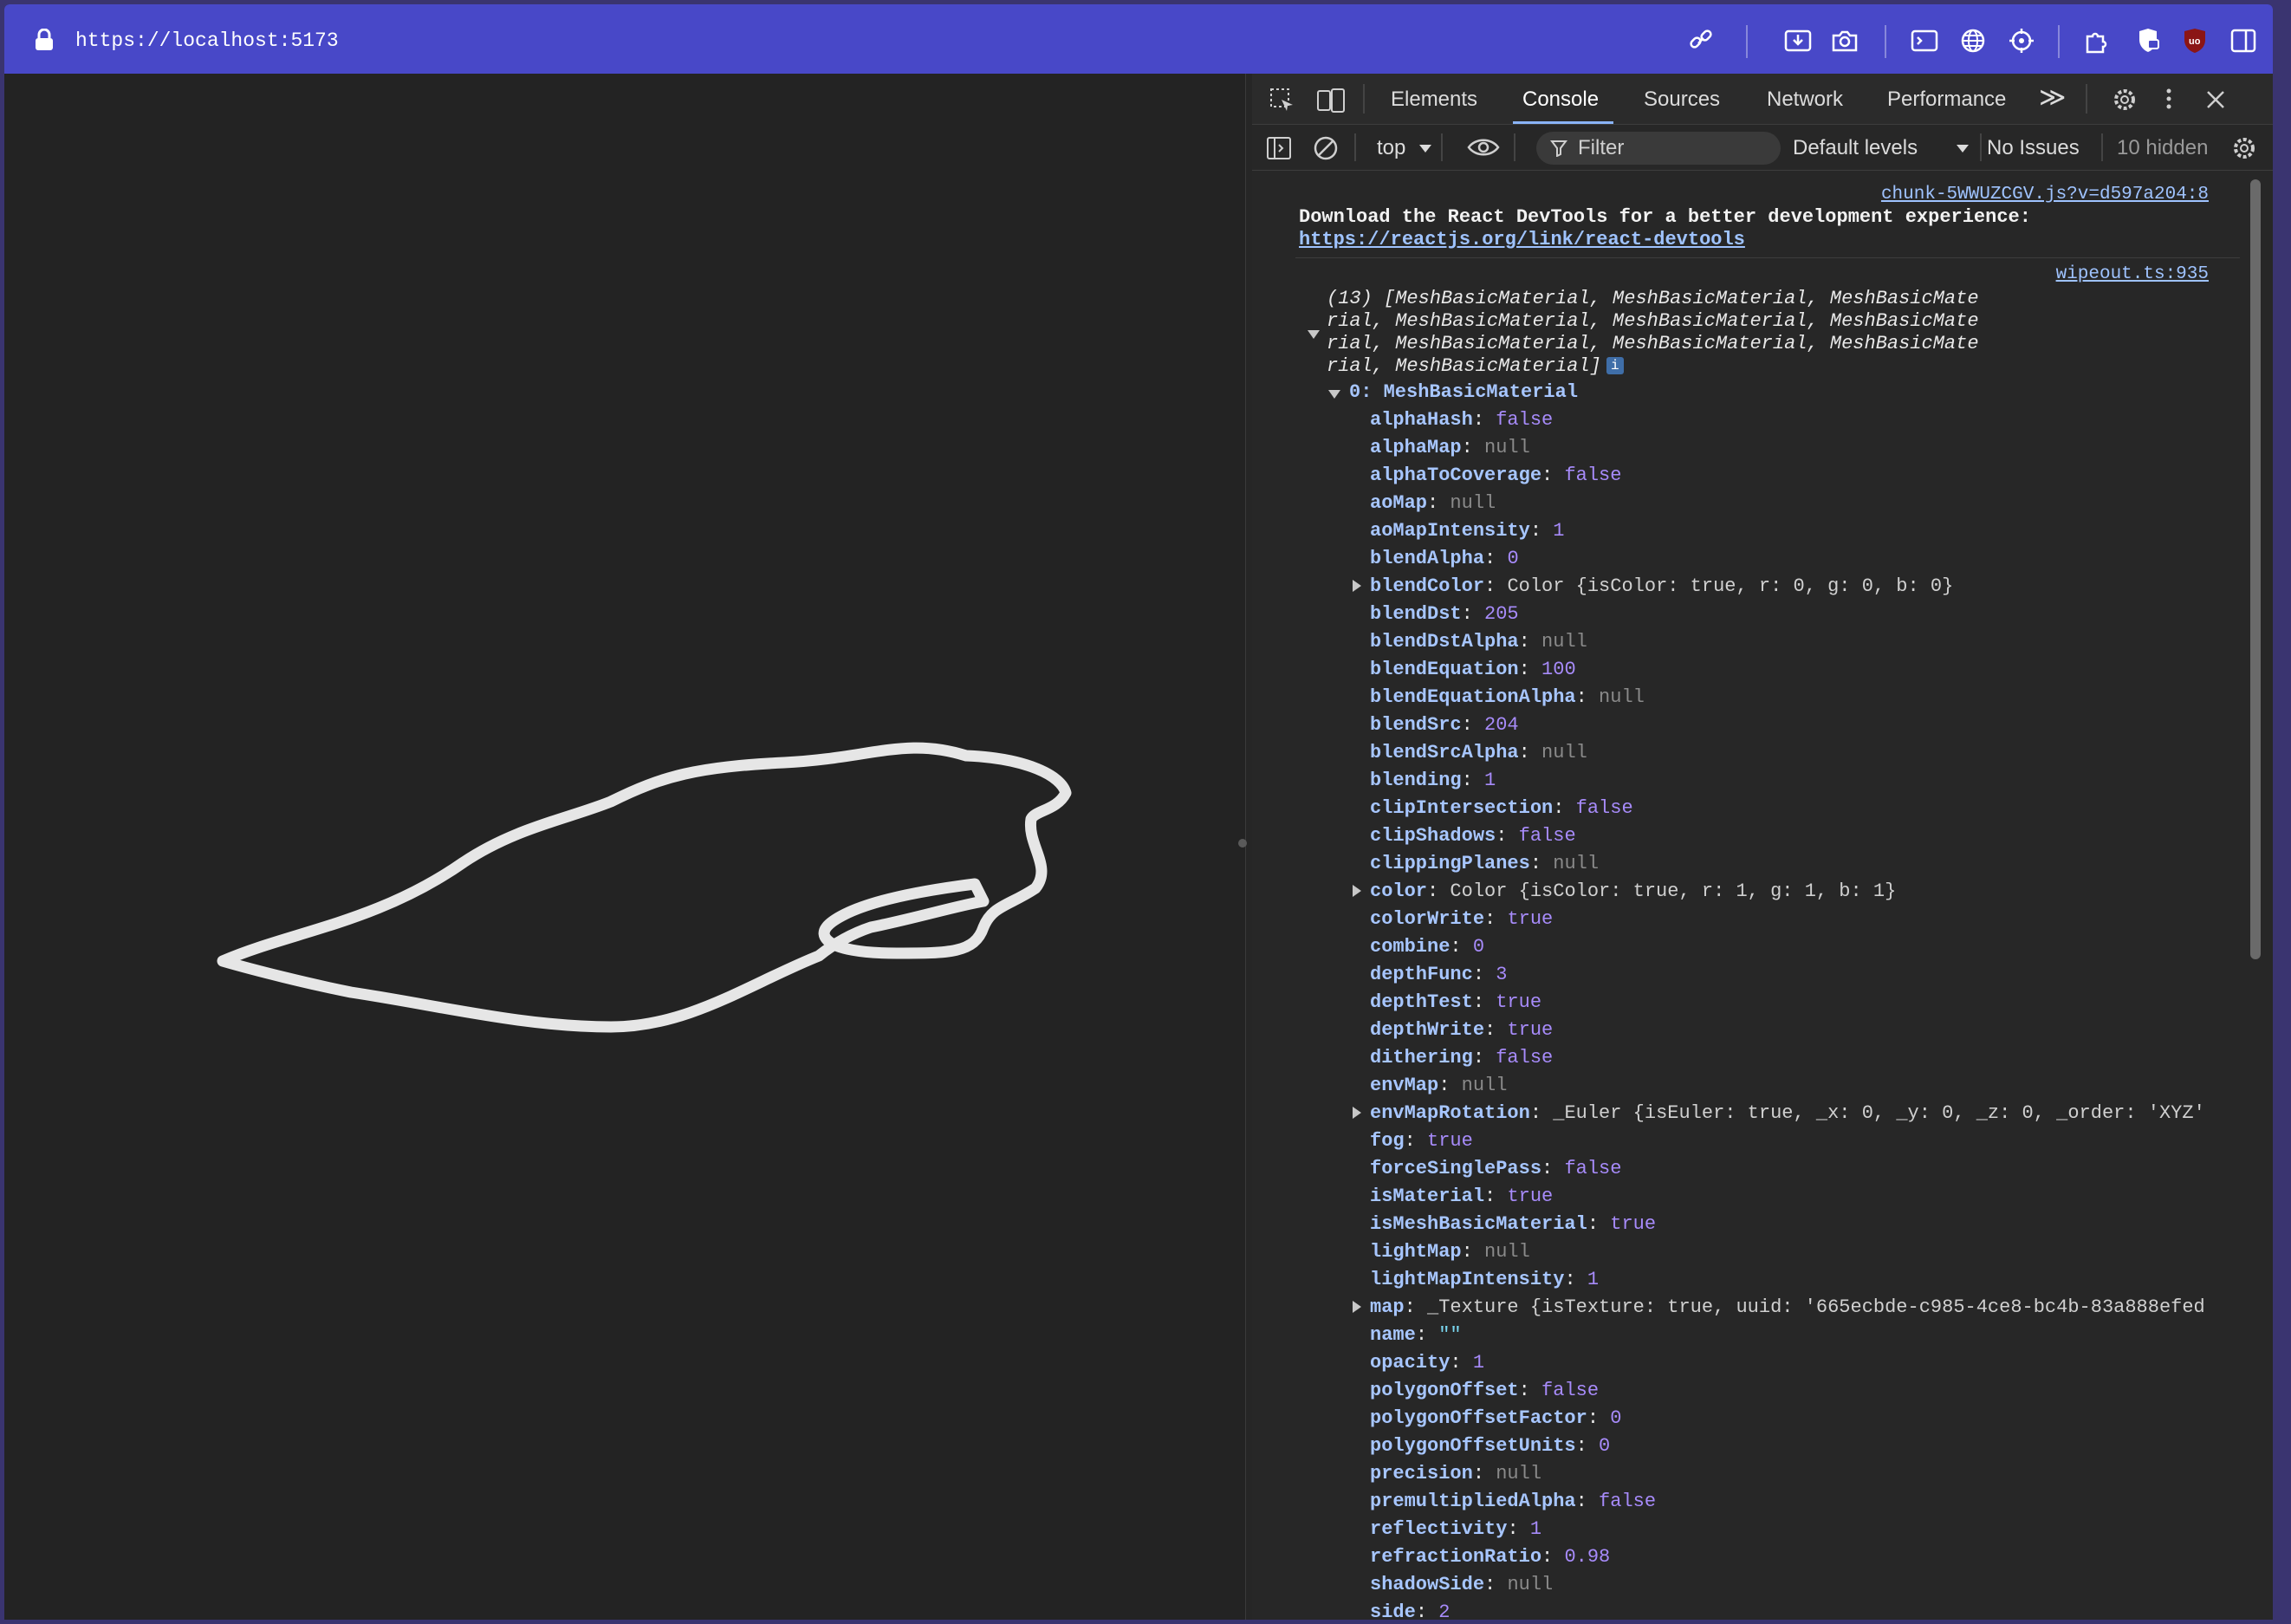 The width and height of the screenshot is (2291, 1624). Describe the element at coordinates (1279, 148) in the screenshot. I see `sidebar-panel-icon` at that location.